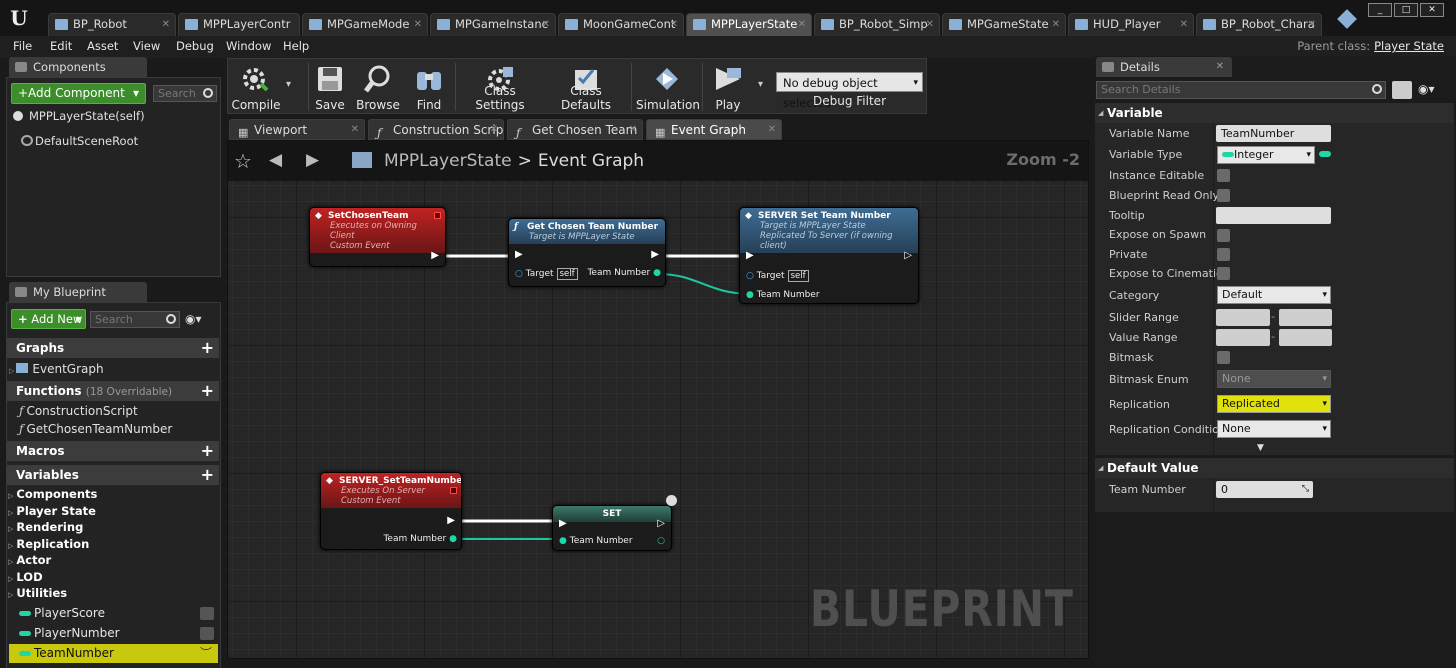 The width and height of the screenshot is (1456, 668). Describe the element at coordinates (1274, 113) in the screenshot. I see `variable-section-header: Variable` at that location.